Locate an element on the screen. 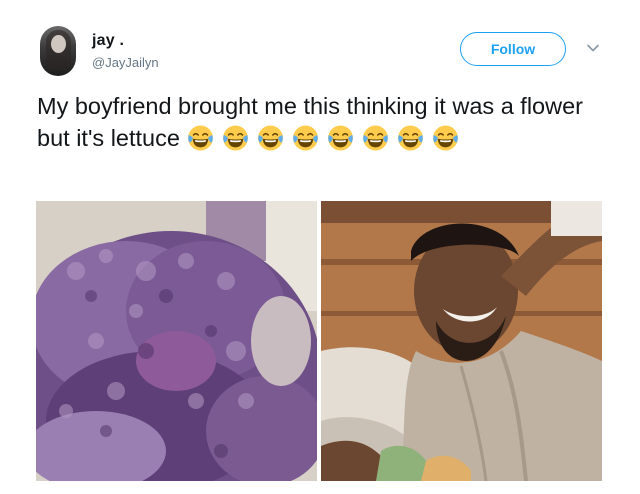 The height and width of the screenshot is (494, 640). follow-button: Follow is located at coordinates (513, 49).